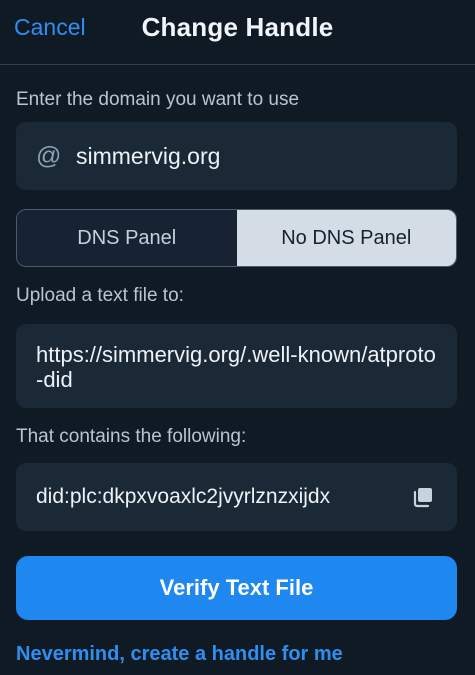  What do you see at coordinates (346, 238) in the screenshot?
I see `tab-no-dns-panel: No DNS Panel` at bounding box center [346, 238].